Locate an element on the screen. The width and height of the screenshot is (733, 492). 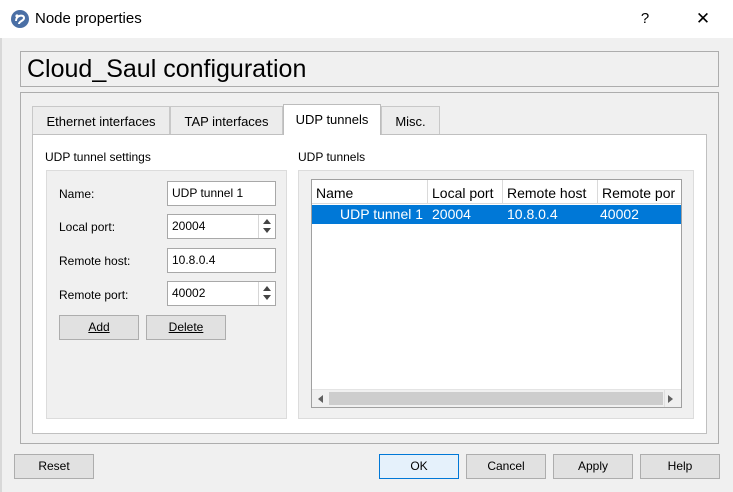
cell-name: UDP tunnel 1 is located at coordinates (382, 214).